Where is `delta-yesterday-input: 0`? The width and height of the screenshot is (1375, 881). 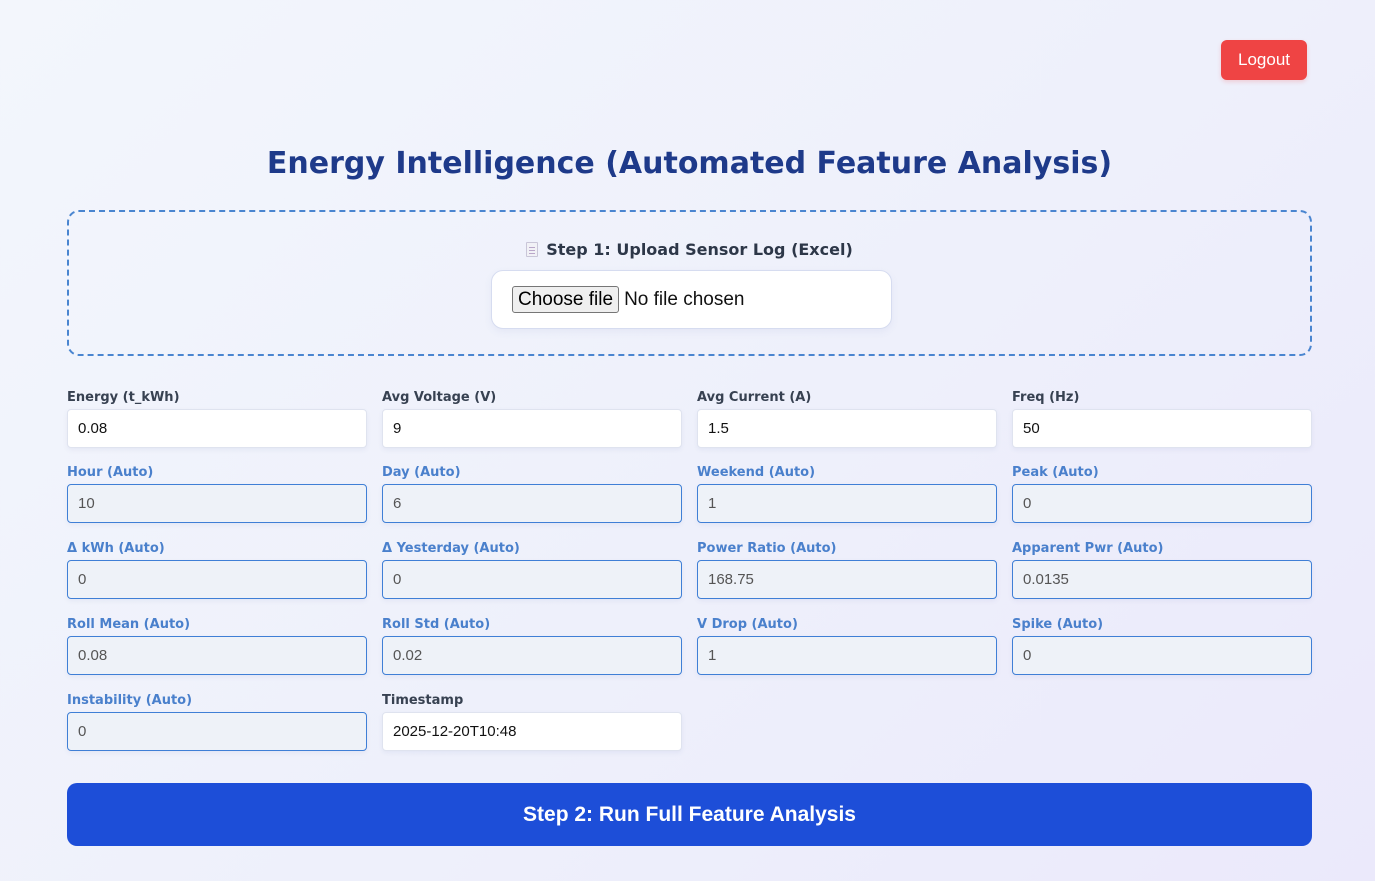 delta-yesterday-input: 0 is located at coordinates (532, 579).